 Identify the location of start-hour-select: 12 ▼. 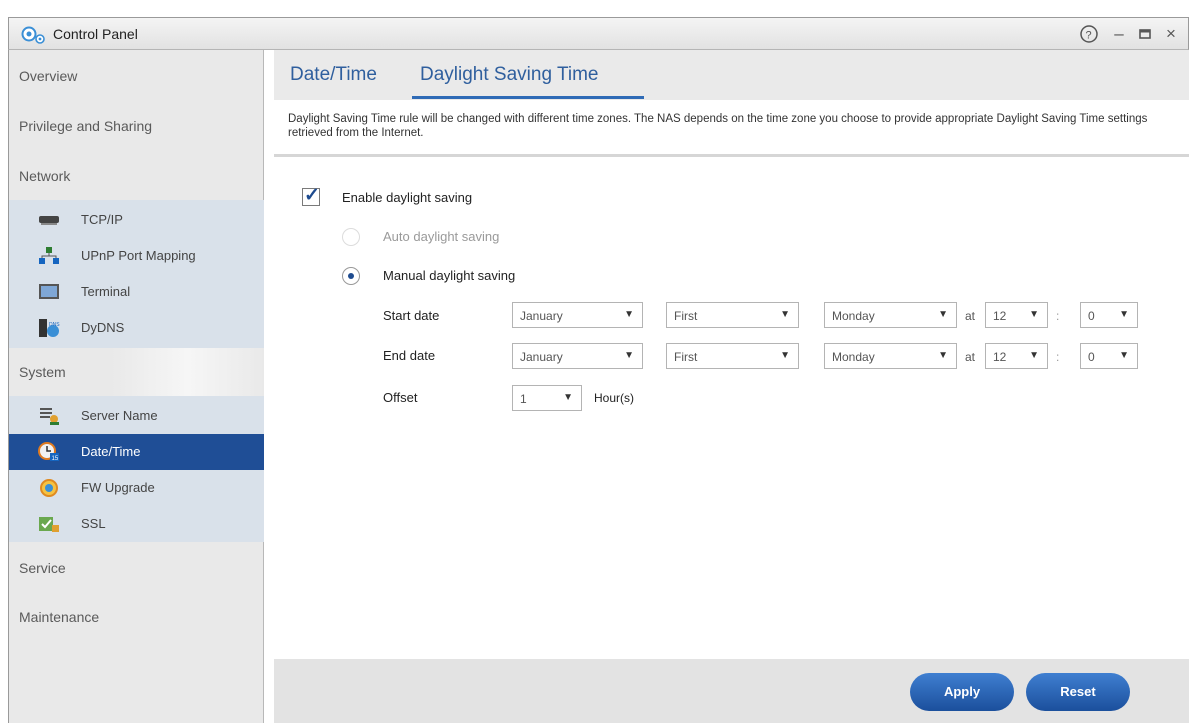
(1016, 315).